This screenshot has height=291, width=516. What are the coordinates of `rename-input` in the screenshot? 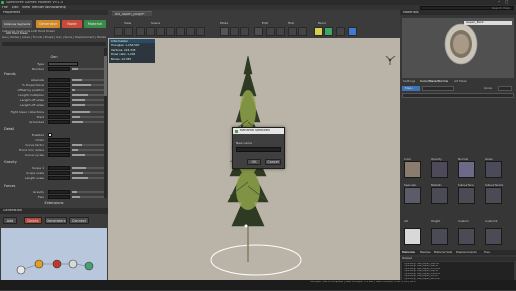 It's located at (258, 149).